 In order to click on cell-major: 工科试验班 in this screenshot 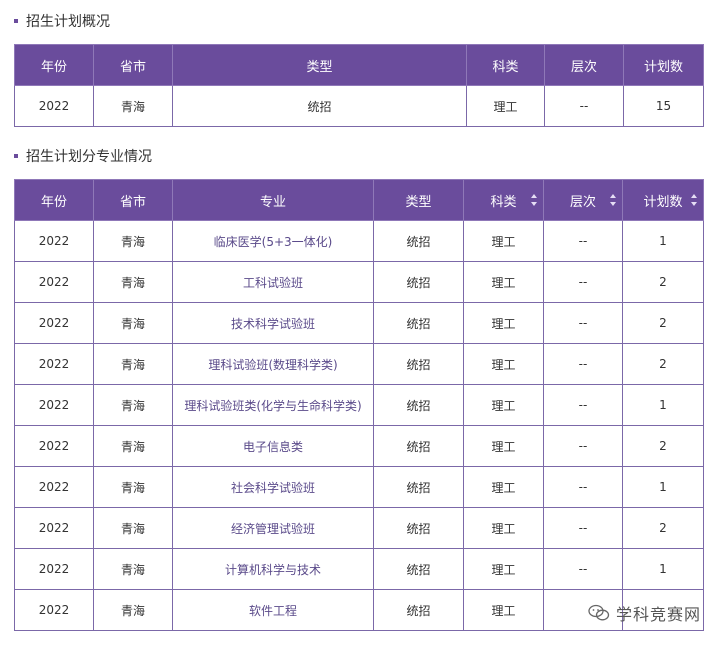, I will do `click(273, 282)`.